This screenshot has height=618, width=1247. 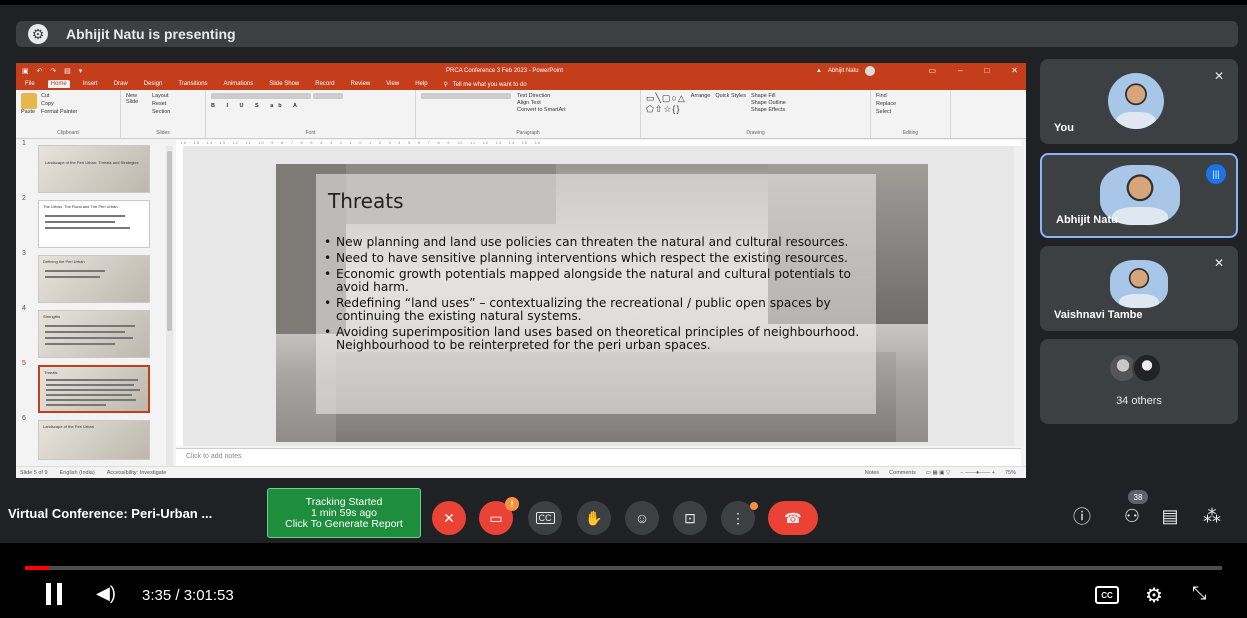 I want to click on slides-group-label: Slides, so click(x=163, y=133).